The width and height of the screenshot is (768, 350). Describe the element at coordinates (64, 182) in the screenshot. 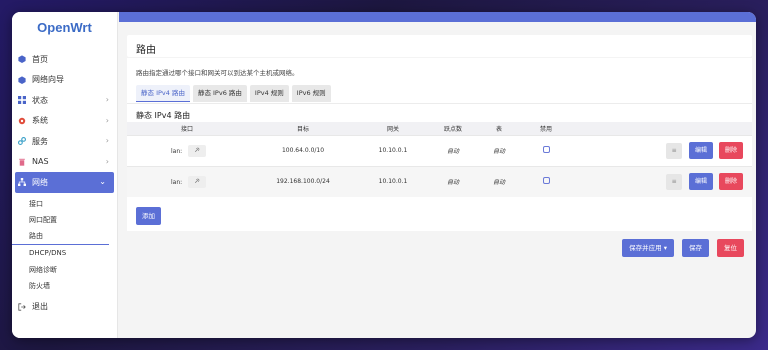

I see `sidebar-item-network: 网络 ⌄` at that location.